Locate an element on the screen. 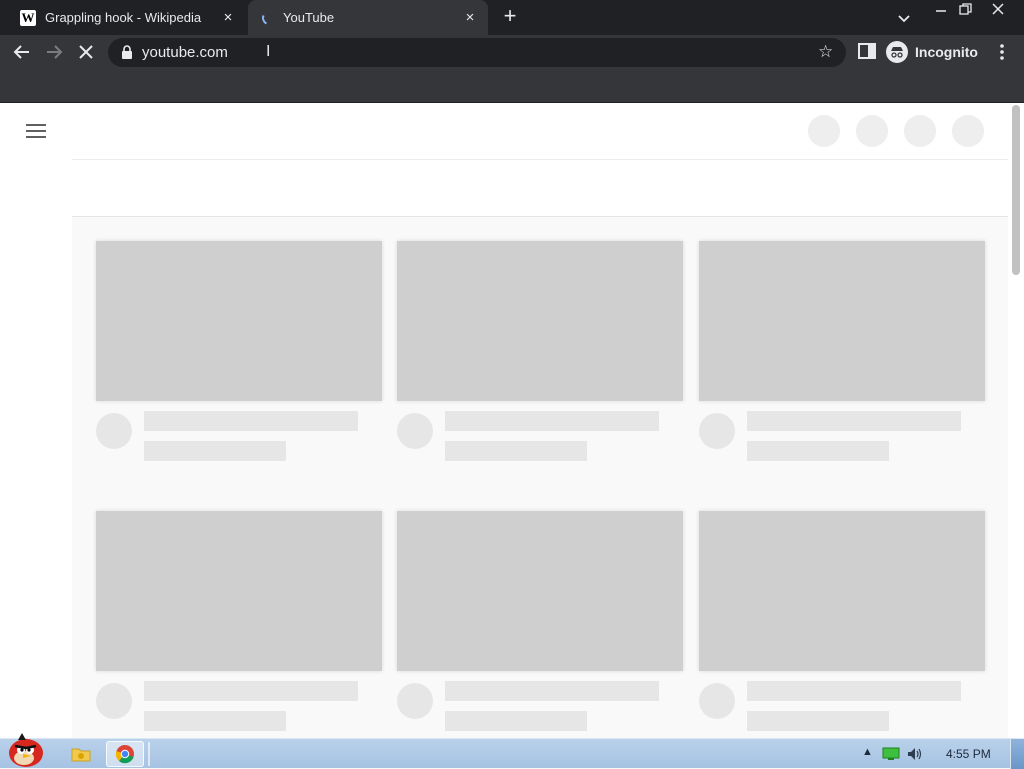 The image size is (1024, 769). incognito-badge: Incognito is located at coordinates (932, 52).